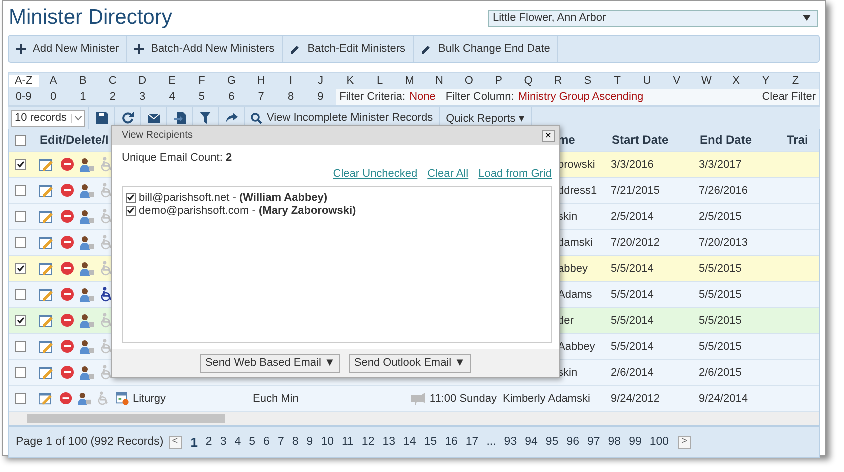  I want to click on table-cell-text: 7/20/2013, so click(723, 242).